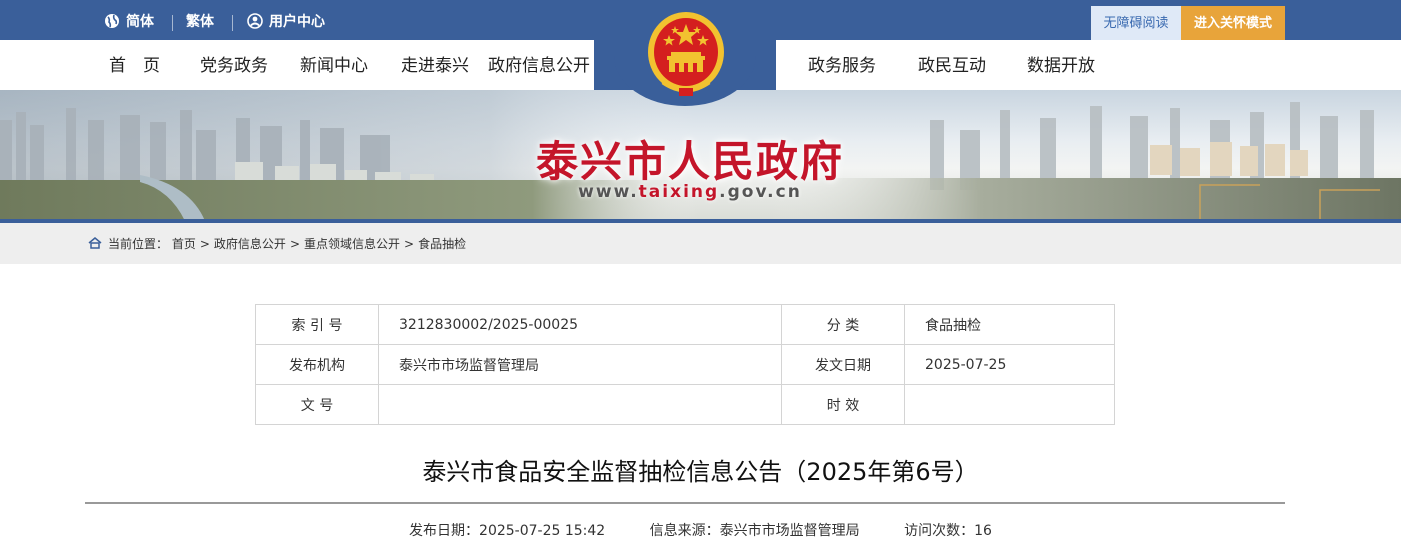 The image size is (1401, 548). I want to click on site-url-prefix: www., so click(608, 192).